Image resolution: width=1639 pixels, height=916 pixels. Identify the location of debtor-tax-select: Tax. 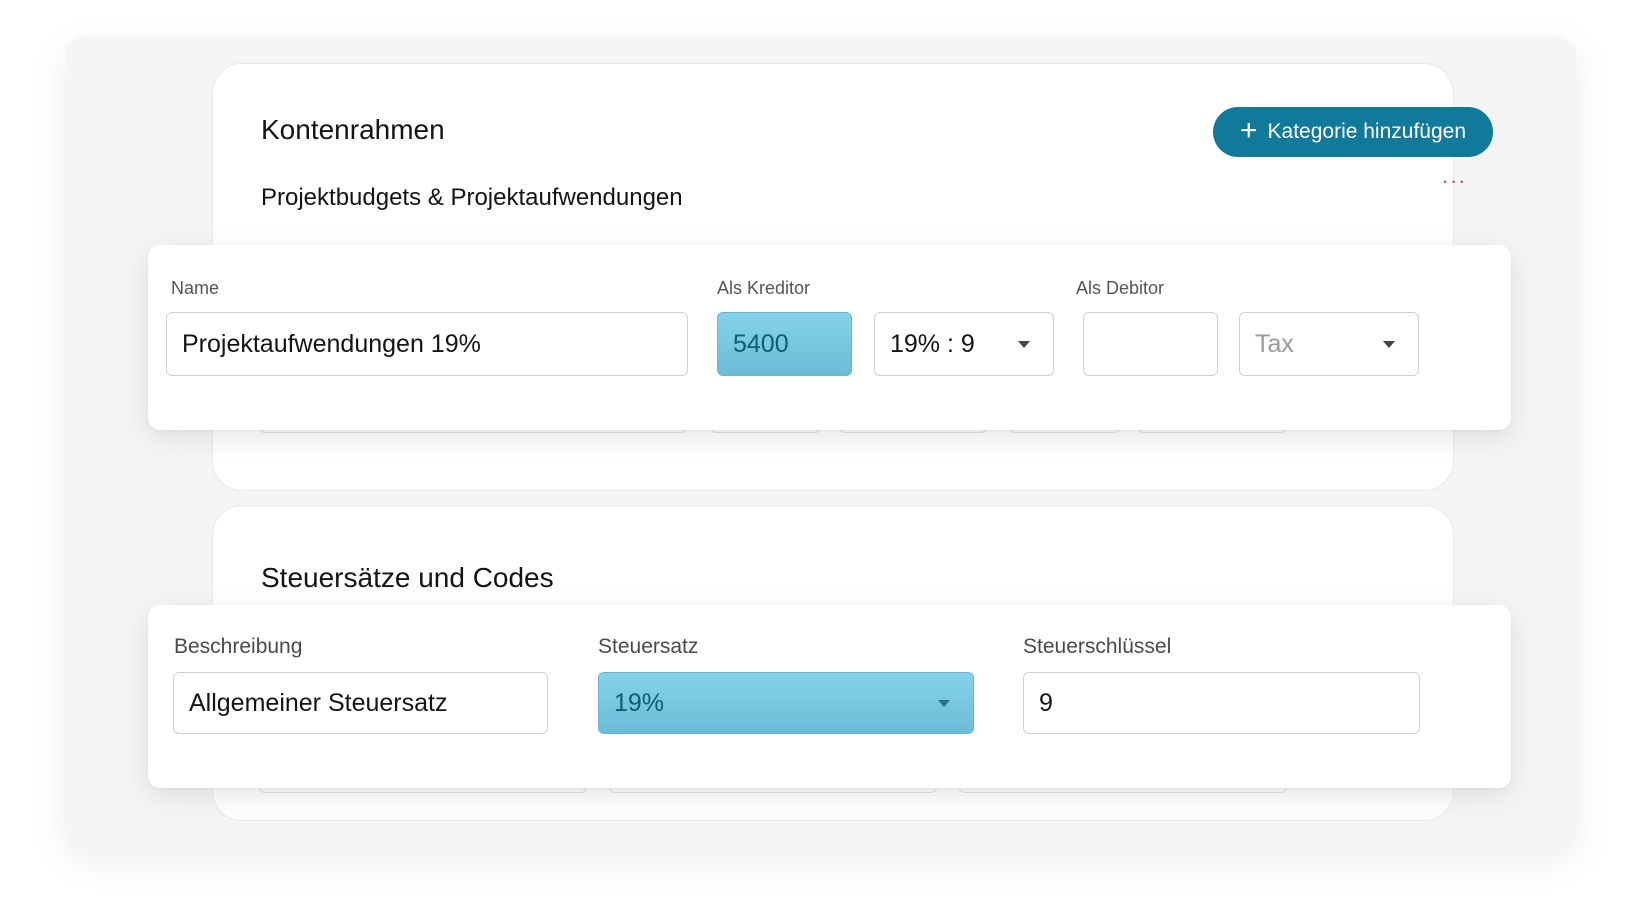
(1329, 344).